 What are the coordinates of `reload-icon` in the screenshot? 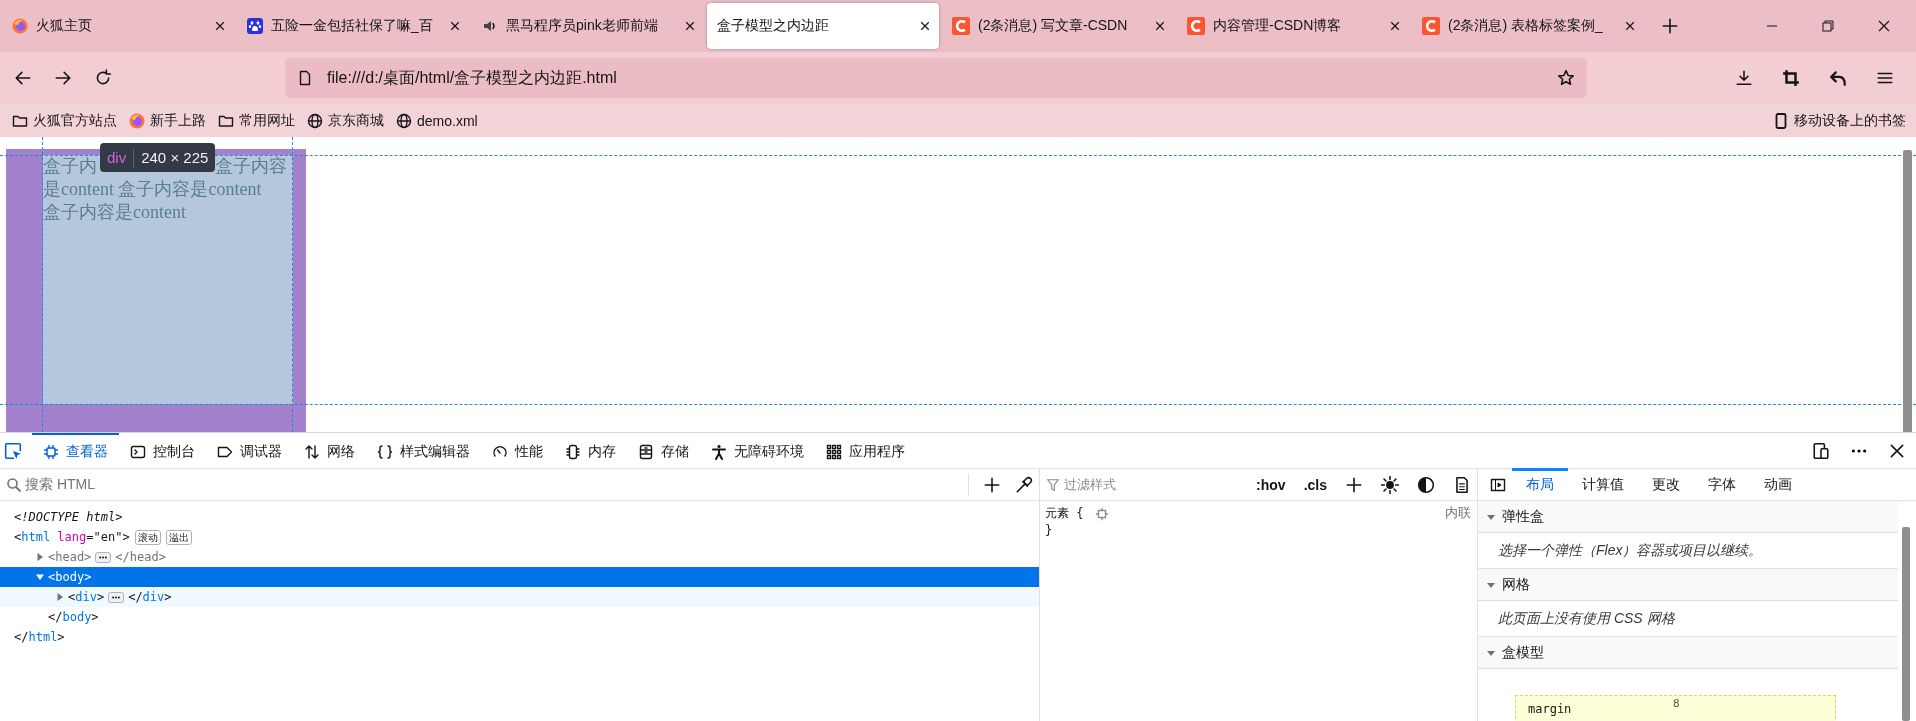 It's located at (103, 78).